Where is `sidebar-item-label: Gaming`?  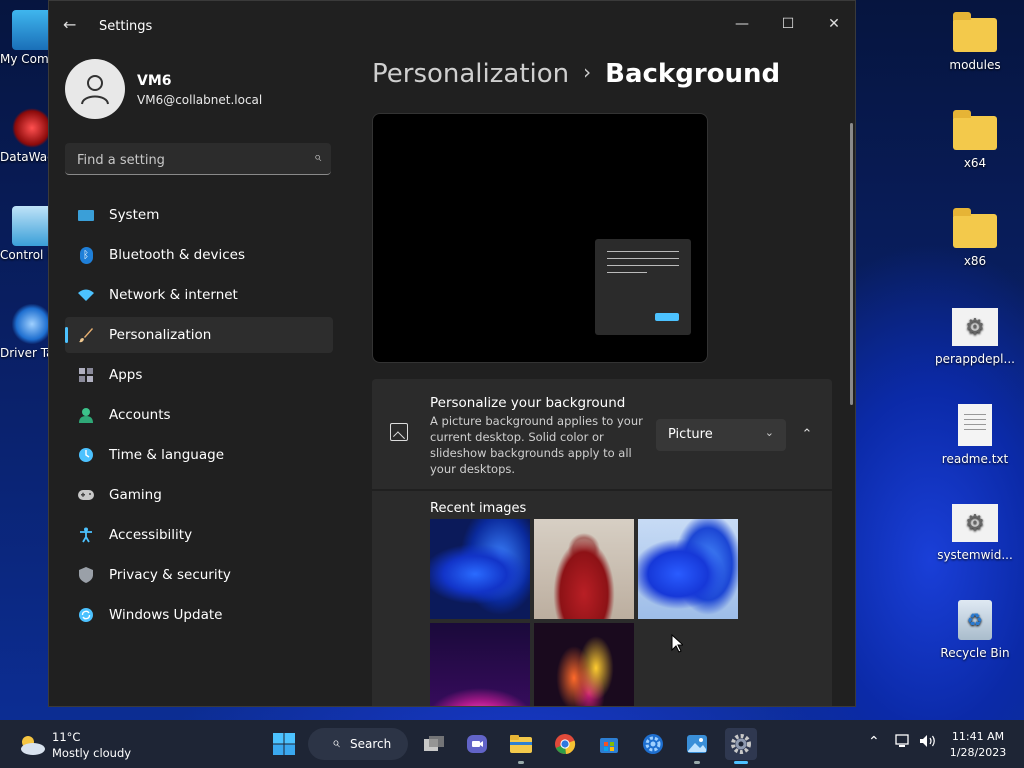
sidebar-item-label: Gaming is located at coordinates (135, 495).